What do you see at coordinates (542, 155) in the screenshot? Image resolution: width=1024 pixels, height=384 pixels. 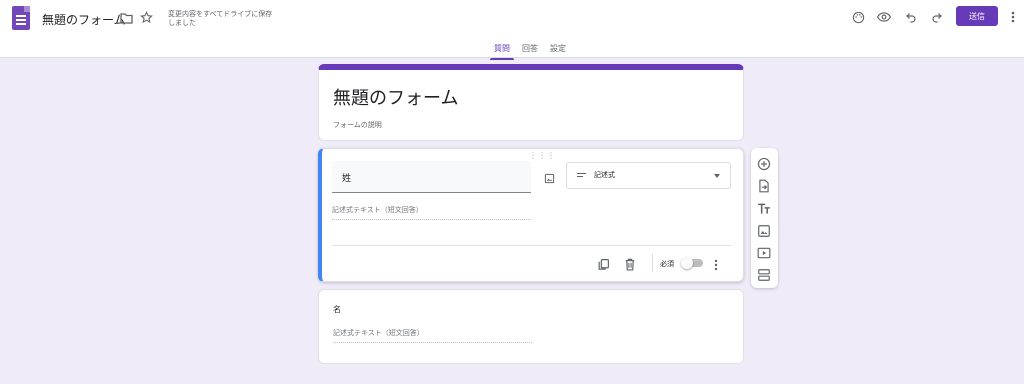 I see `drag-handle-icon: ⋮⋮⋮` at bounding box center [542, 155].